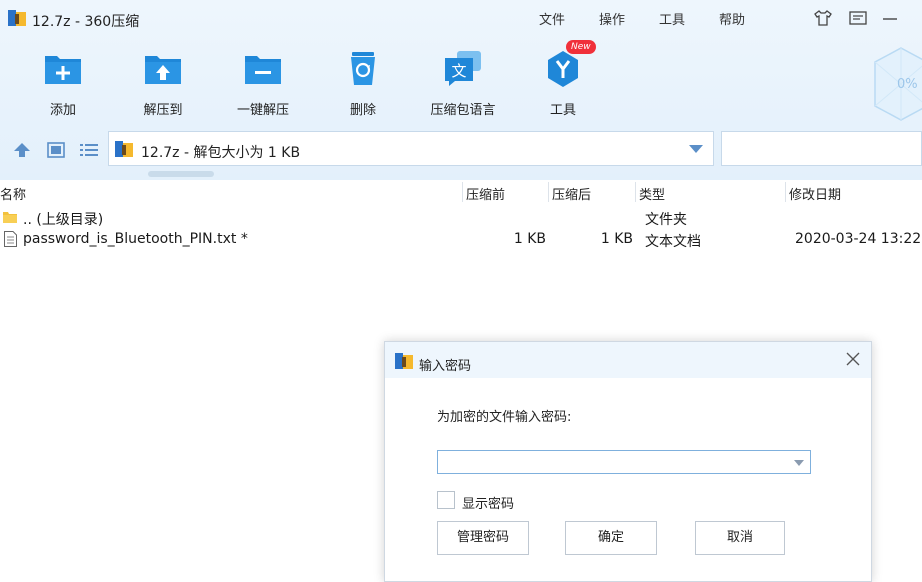 The image size is (922, 582). I want to click on toolbar-language-button: 文 压缩包语言, so click(463, 83).